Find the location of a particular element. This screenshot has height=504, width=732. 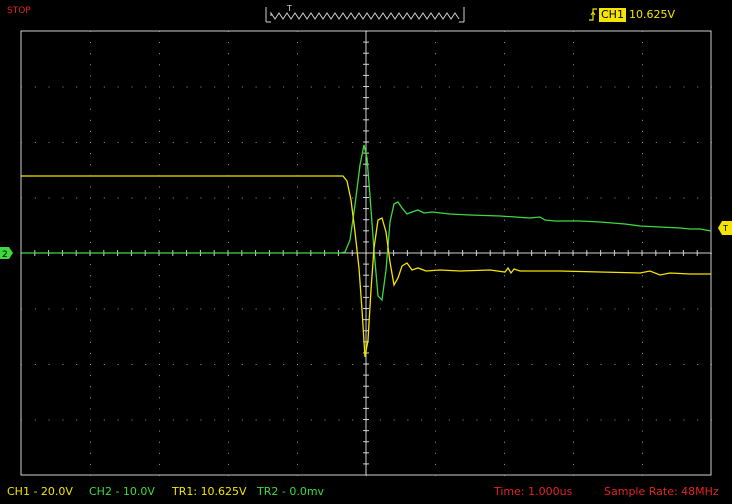

trigger2-label: TR2 - 0.0mv is located at coordinates (290, 492).